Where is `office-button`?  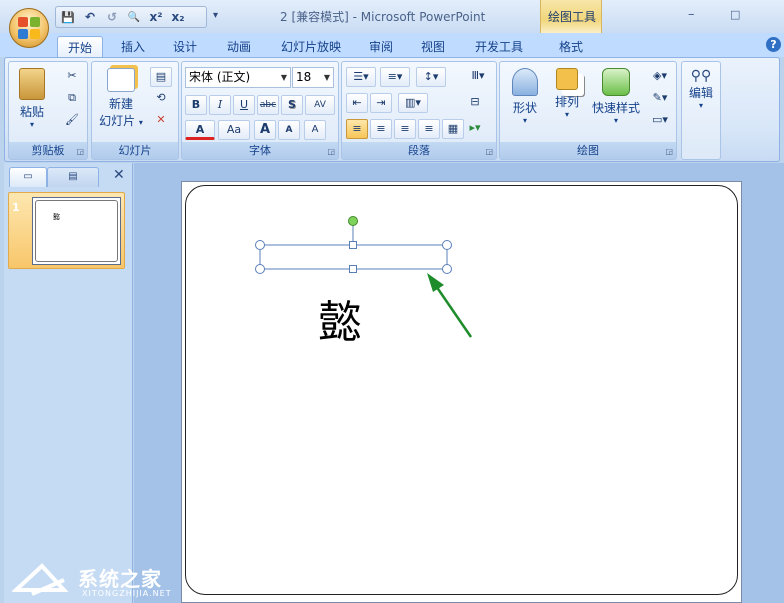
office-button is located at coordinates (29, 28).